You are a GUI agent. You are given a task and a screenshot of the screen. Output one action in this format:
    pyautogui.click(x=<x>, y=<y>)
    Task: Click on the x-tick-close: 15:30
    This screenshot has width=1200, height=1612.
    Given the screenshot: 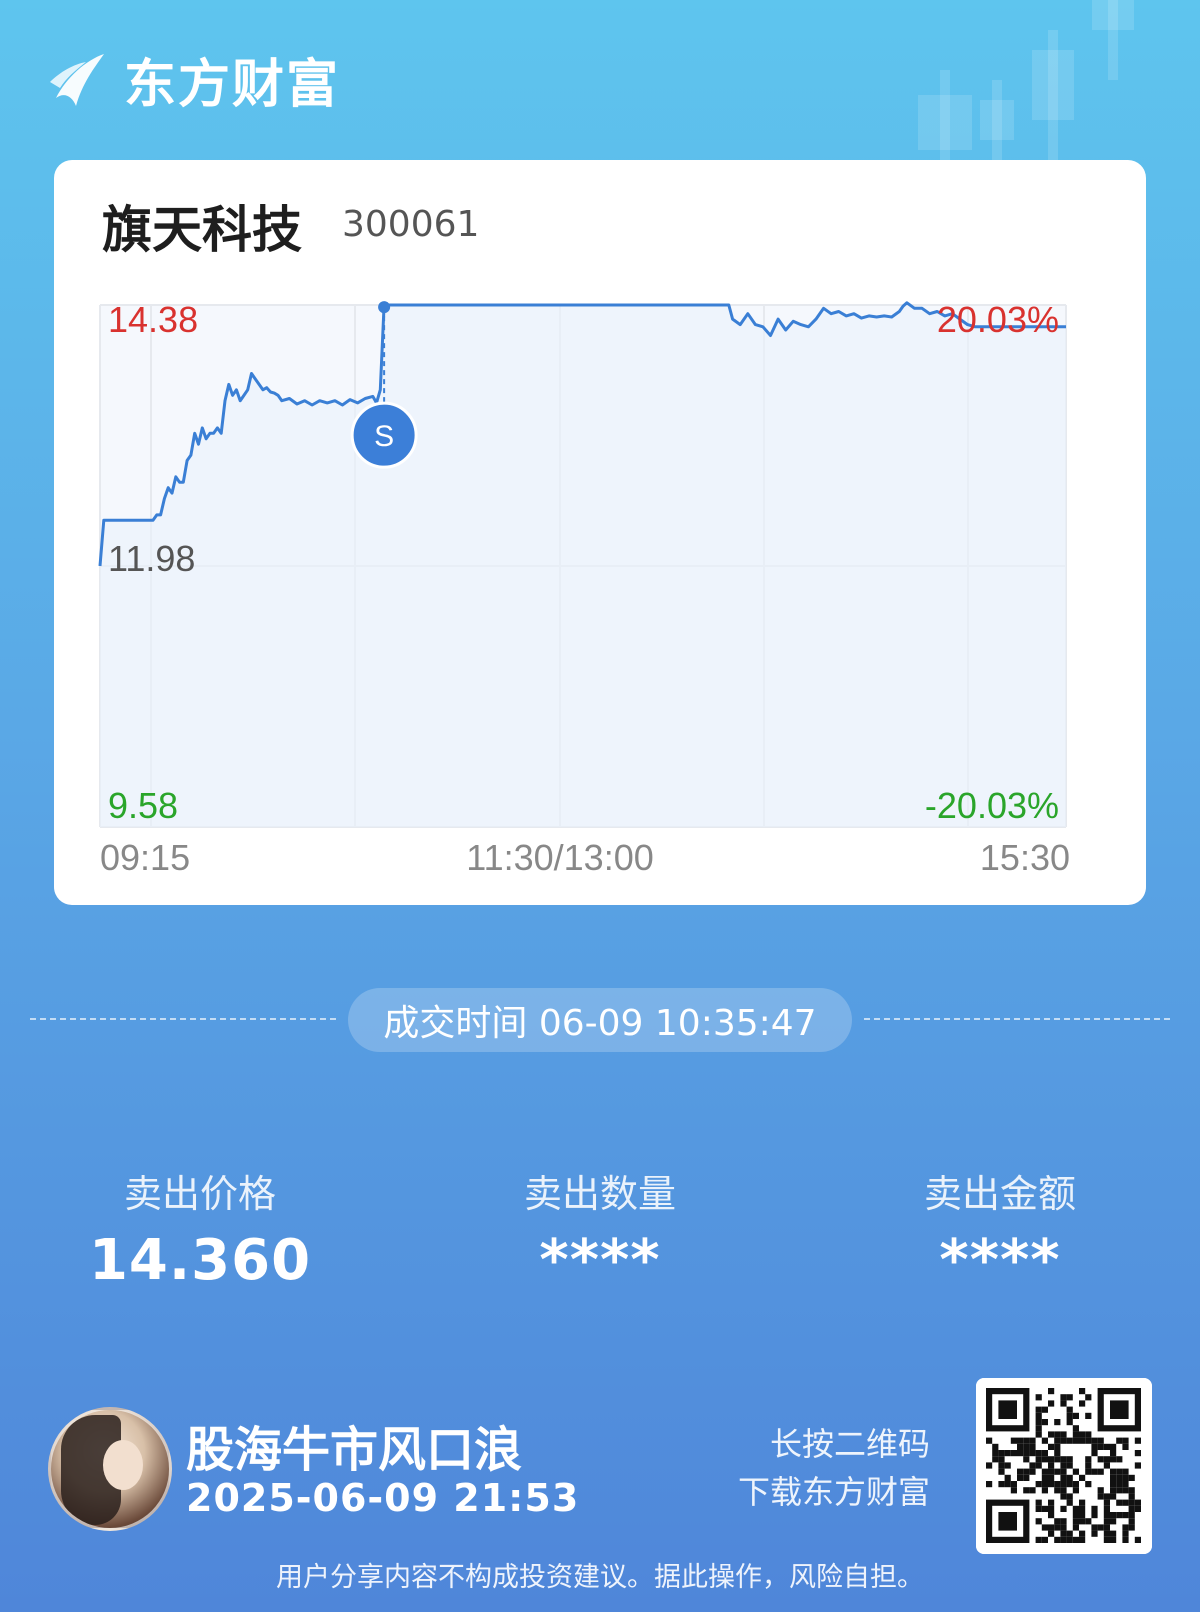 What is the action you would take?
    pyautogui.click(x=1025, y=857)
    